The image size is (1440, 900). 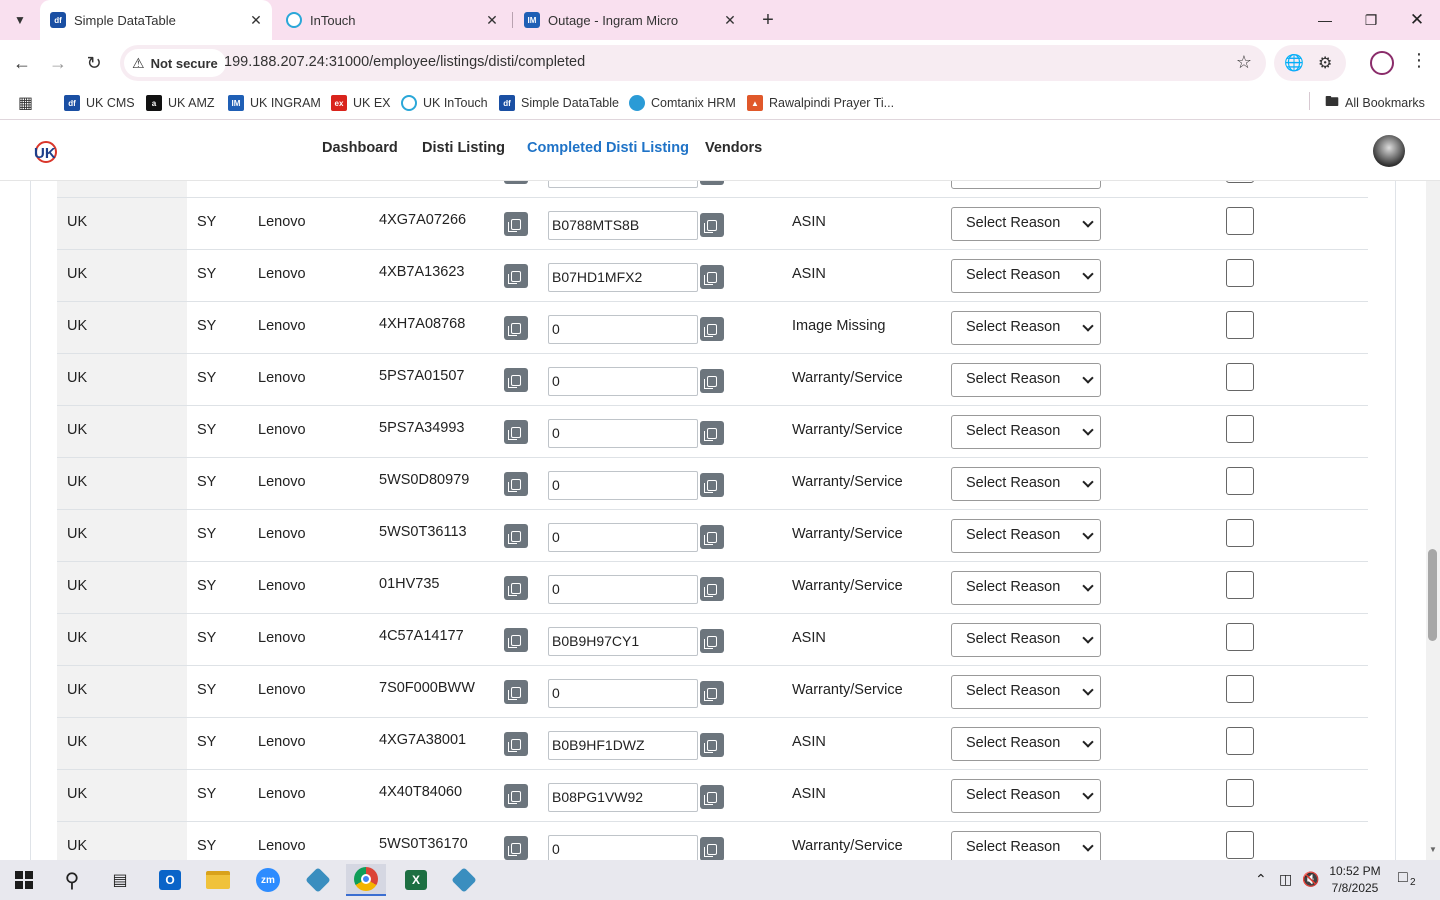 I want to click on page-scrollbar: ▲ ▼, so click(x=1433, y=490).